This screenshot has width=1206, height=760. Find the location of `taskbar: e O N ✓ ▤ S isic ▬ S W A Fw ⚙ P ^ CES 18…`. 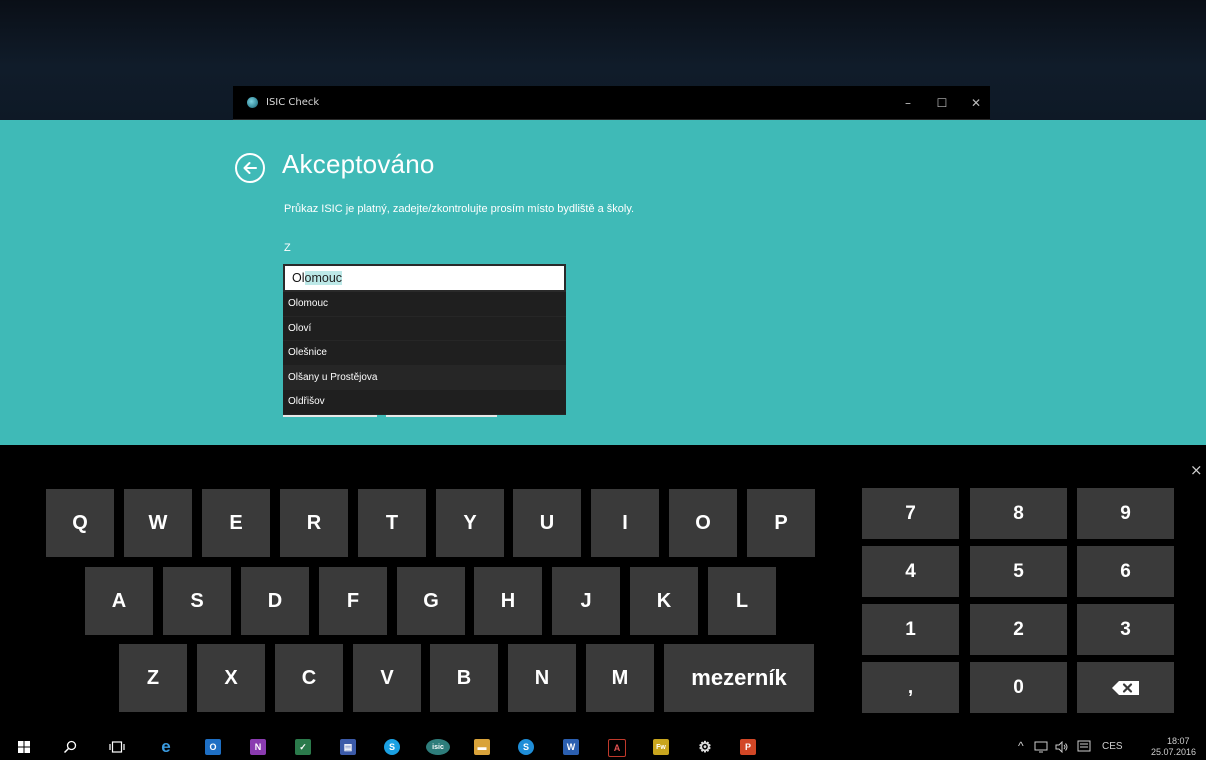

taskbar: e O N ✓ ▤ S isic ▬ S W A Fw ⚙ P ^ CES 18… is located at coordinates (603, 747).